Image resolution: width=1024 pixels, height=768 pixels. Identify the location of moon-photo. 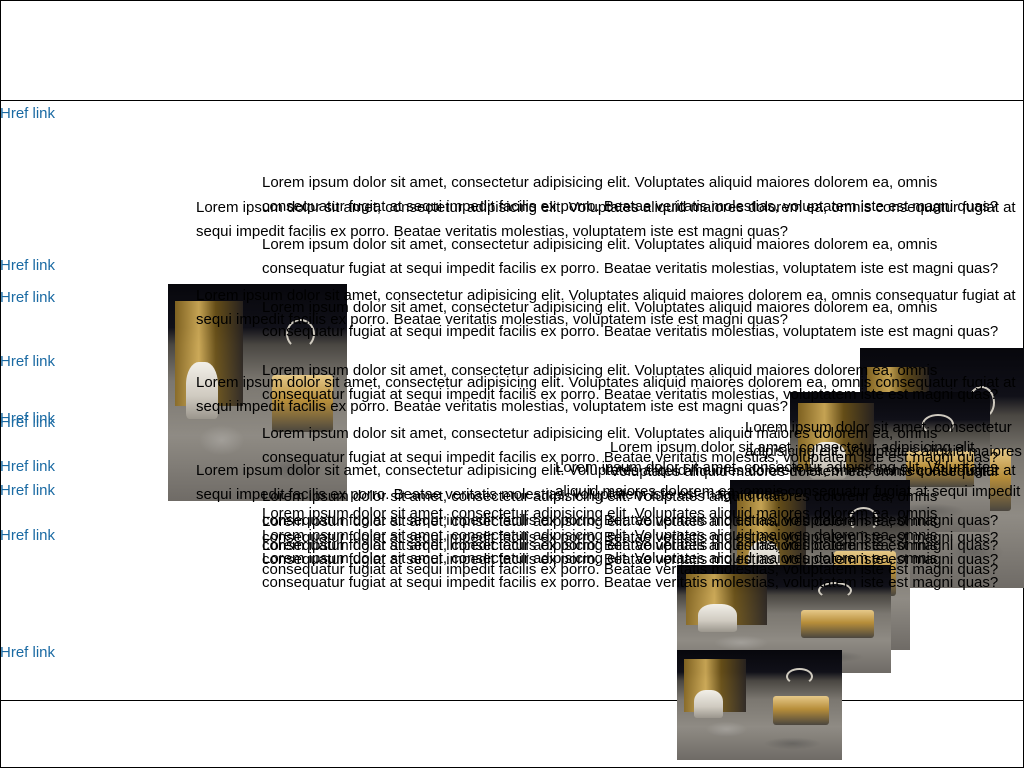
(759, 705).